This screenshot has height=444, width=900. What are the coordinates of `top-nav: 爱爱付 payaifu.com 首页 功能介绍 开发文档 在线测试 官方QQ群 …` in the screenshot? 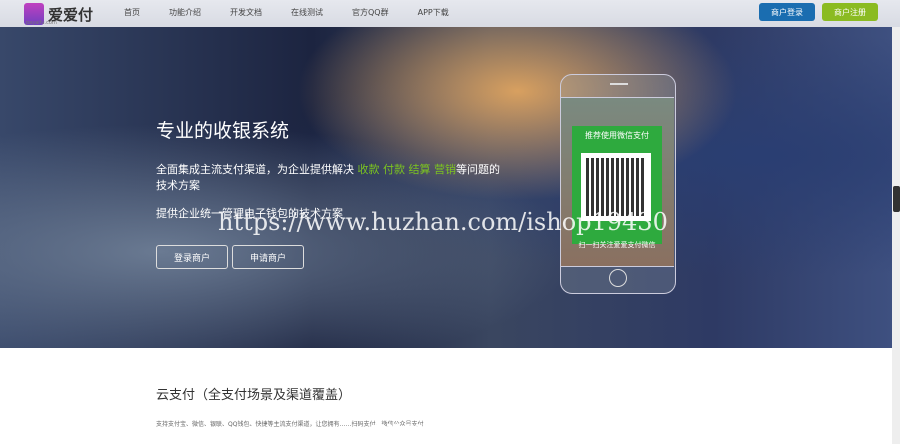 It's located at (450, 13).